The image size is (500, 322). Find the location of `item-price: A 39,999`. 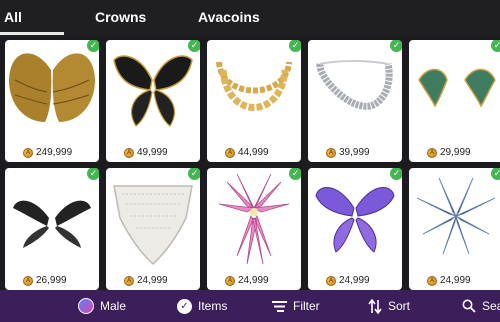

item-price: A 39,999 is located at coordinates (348, 152).